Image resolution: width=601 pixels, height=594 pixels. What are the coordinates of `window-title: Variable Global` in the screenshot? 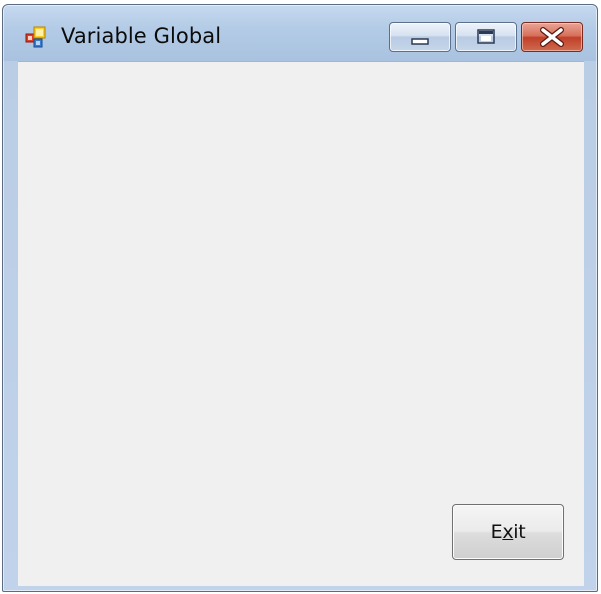 It's located at (141, 36).